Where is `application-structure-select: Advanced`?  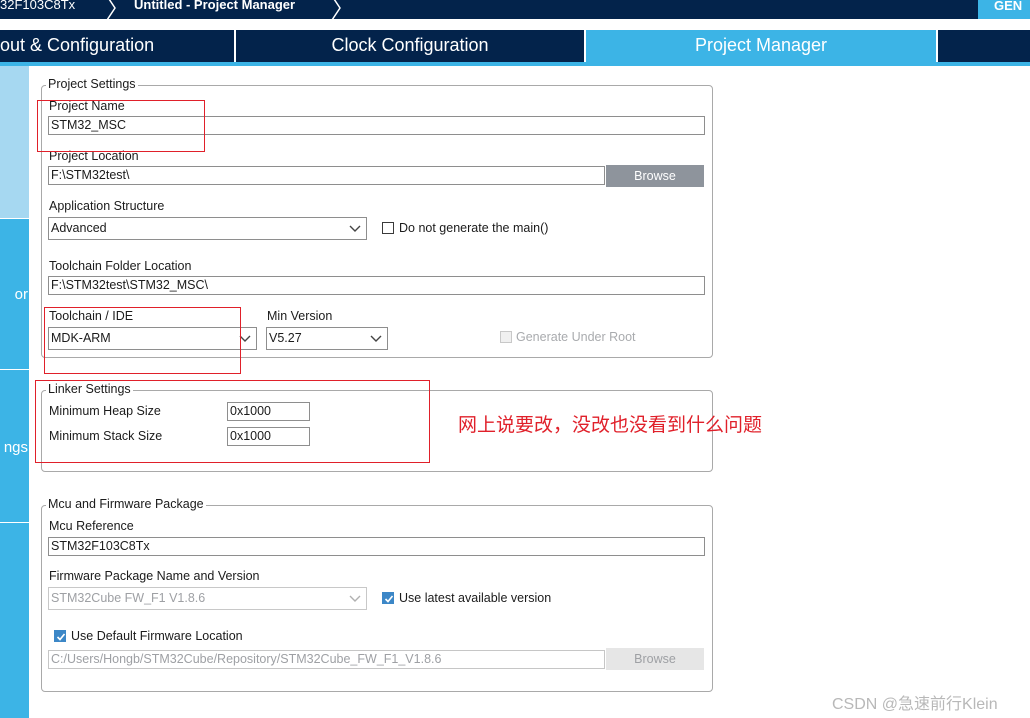 application-structure-select: Advanced is located at coordinates (207, 228).